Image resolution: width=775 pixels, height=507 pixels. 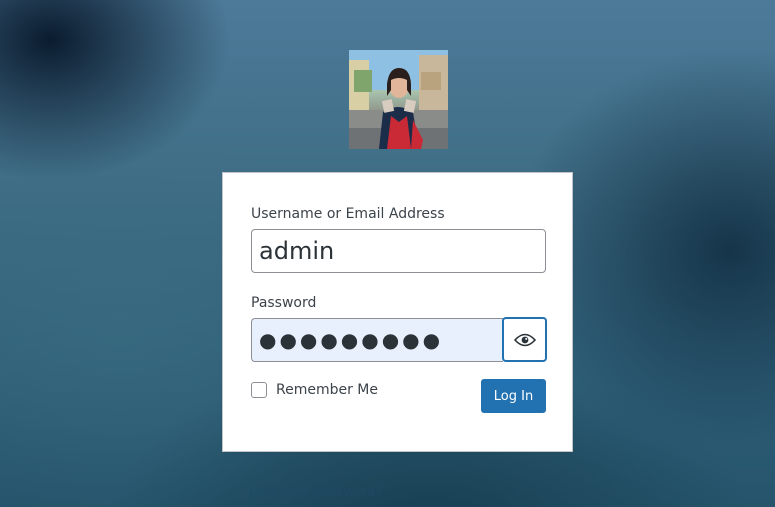 I want to click on username-label: Username or Email Address, so click(x=348, y=214).